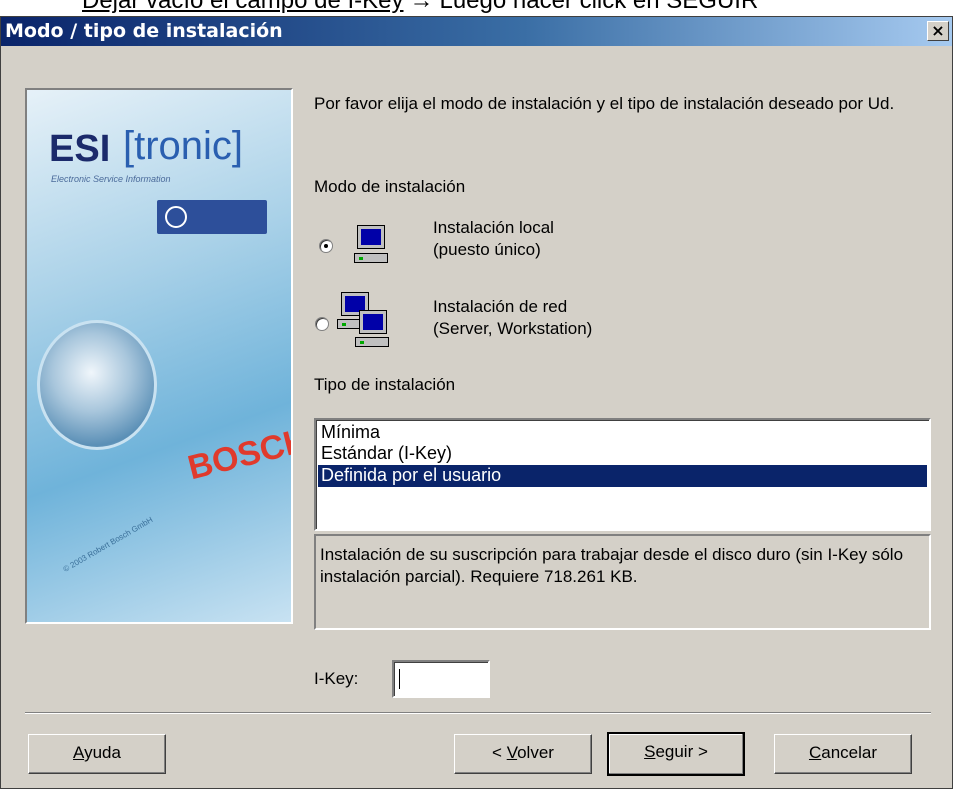 The image size is (953, 789). What do you see at coordinates (80, 149) in the screenshot?
I see `logo-esi-text: ESI` at bounding box center [80, 149].